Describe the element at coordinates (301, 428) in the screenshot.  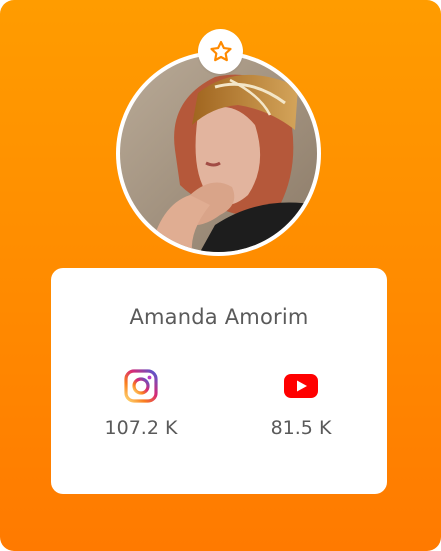
I see `youtube-count: 81.5 K` at that location.